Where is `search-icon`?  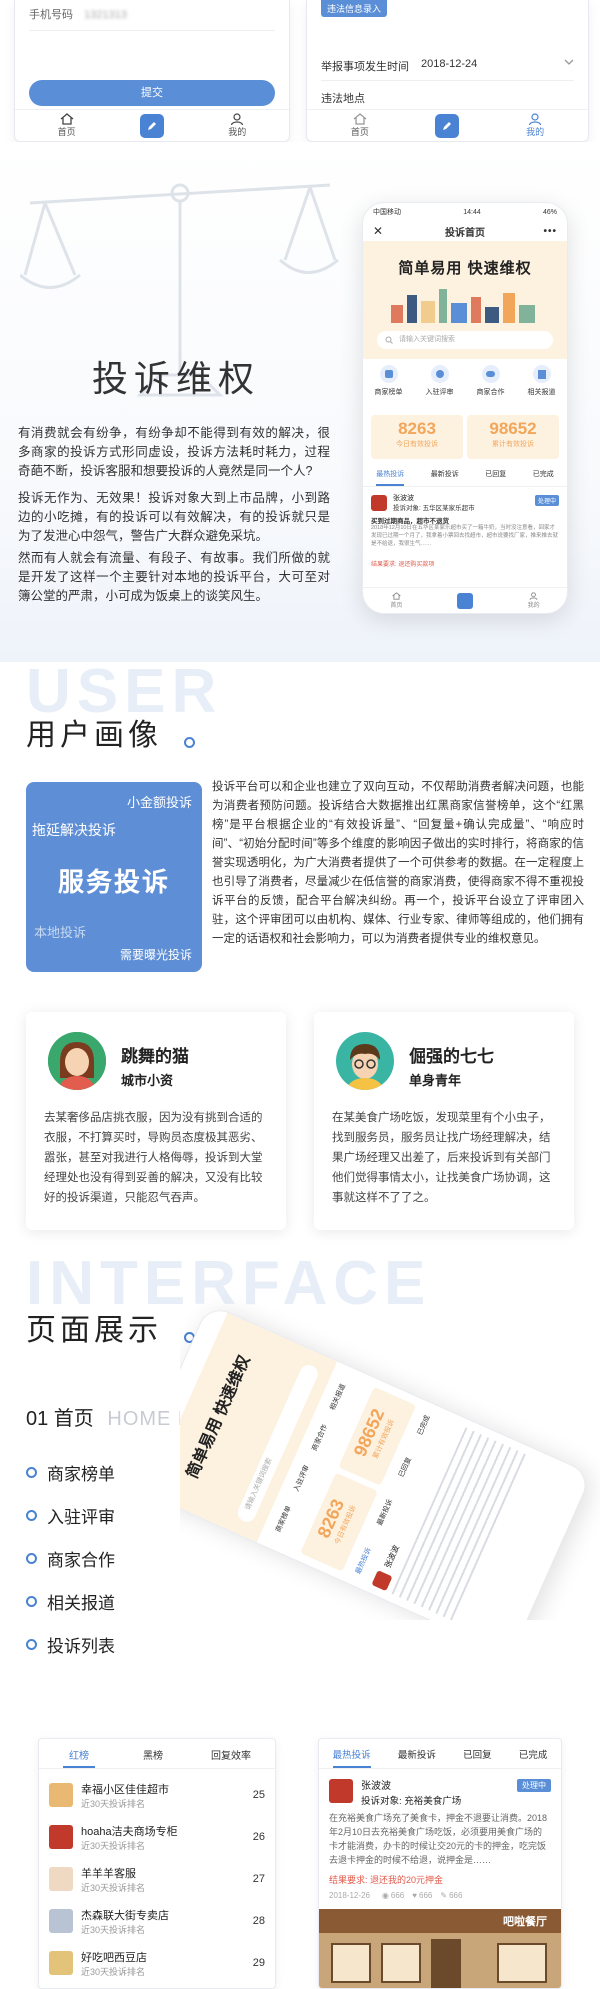 search-icon is located at coordinates (389, 340).